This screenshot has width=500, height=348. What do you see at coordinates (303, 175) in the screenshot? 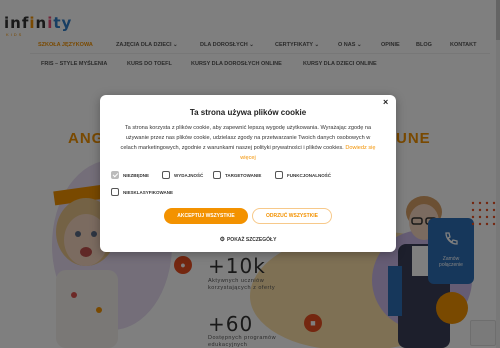
I see `cookie-category-funkcjonalnosc: FUNKCJONALNOŚĆ` at bounding box center [303, 175].